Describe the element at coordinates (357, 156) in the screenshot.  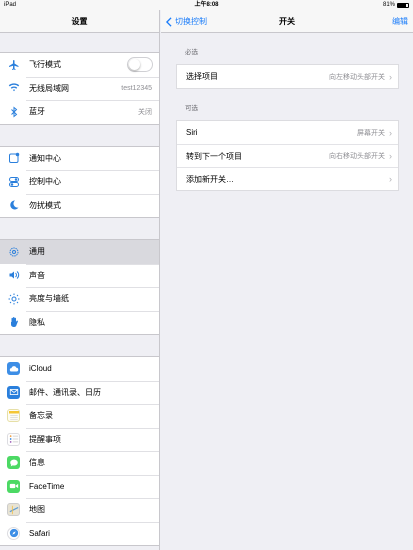
I see `switch-row-value: 向右移动头部开关` at that location.